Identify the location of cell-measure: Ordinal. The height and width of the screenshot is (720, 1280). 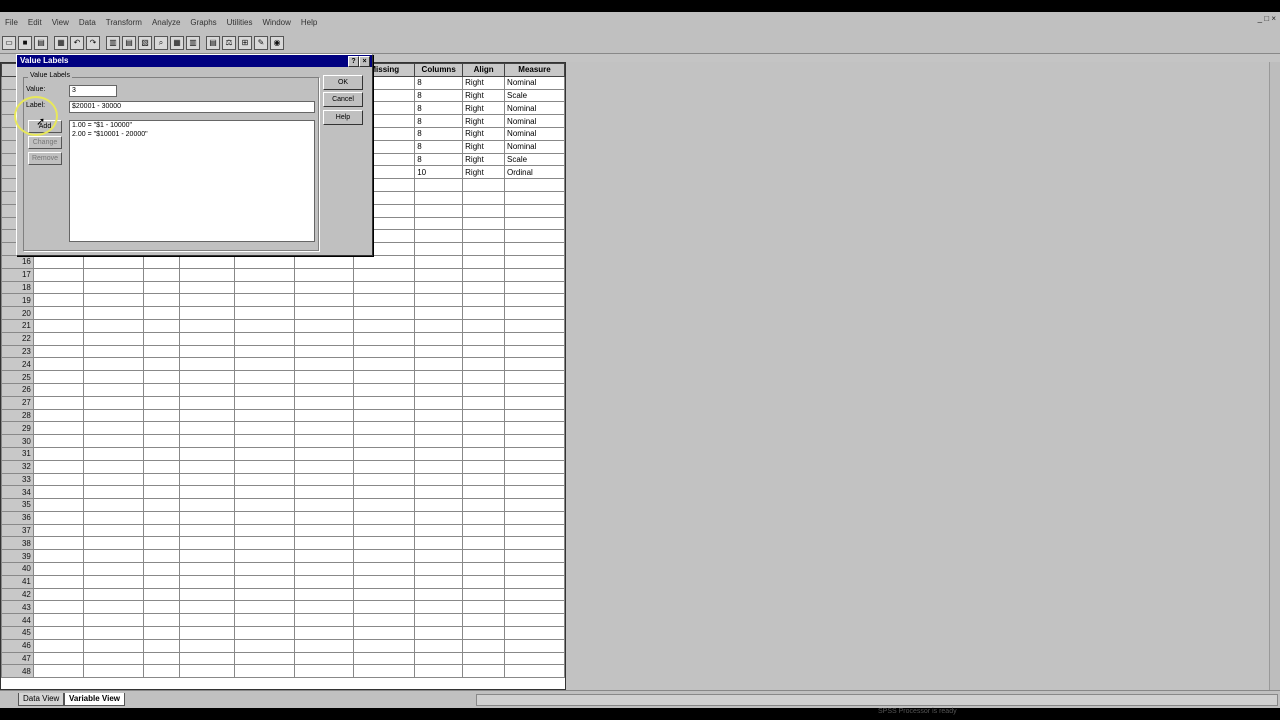
(534, 172).